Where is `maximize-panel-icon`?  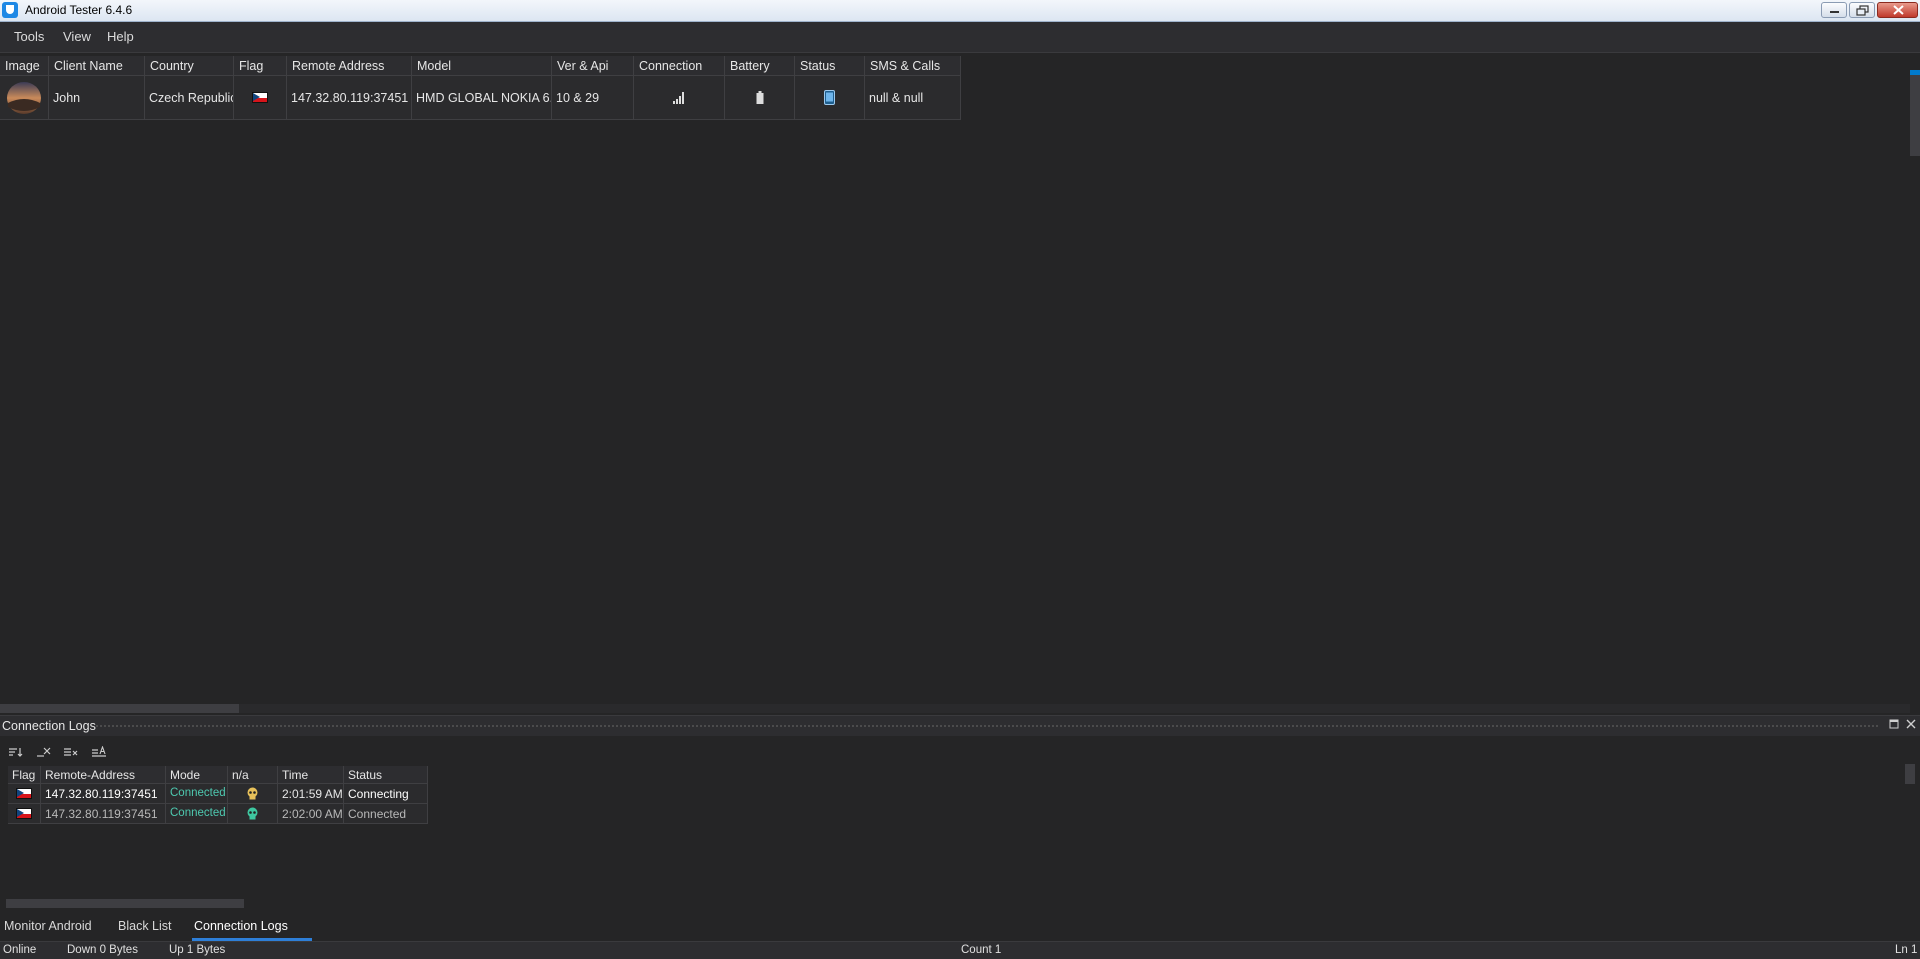 maximize-panel-icon is located at coordinates (1894, 725).